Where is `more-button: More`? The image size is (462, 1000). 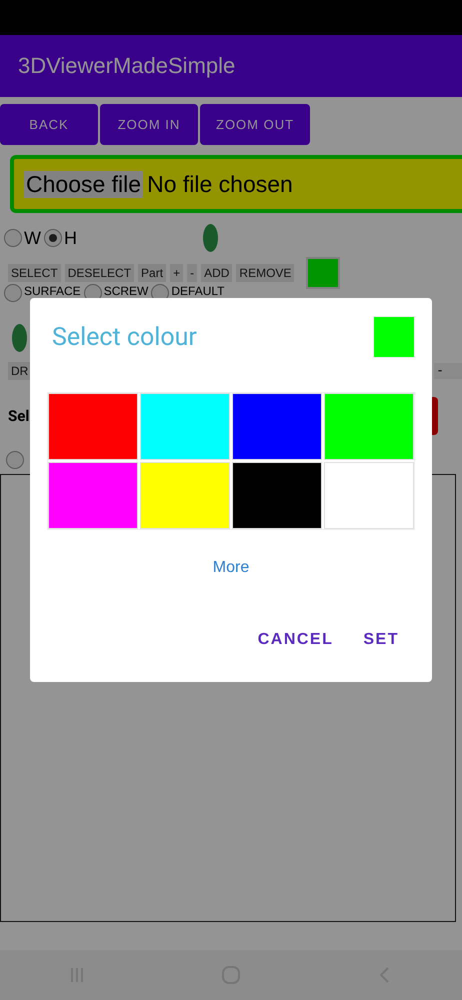 more-button: More is located at coordinates (231, 568).